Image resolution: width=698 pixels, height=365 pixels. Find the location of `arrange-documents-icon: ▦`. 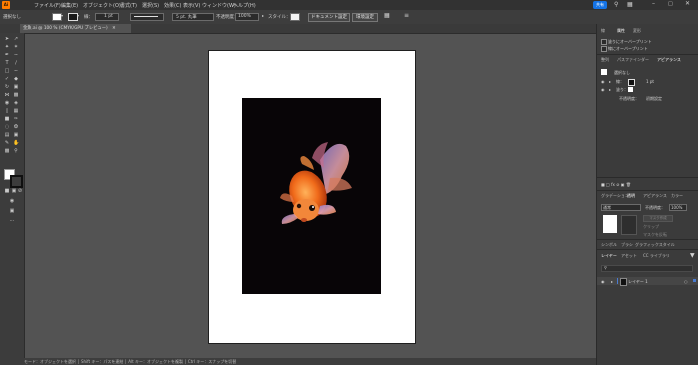

arrange-documents-icon: ▦ is located at coordinates (387, 15).